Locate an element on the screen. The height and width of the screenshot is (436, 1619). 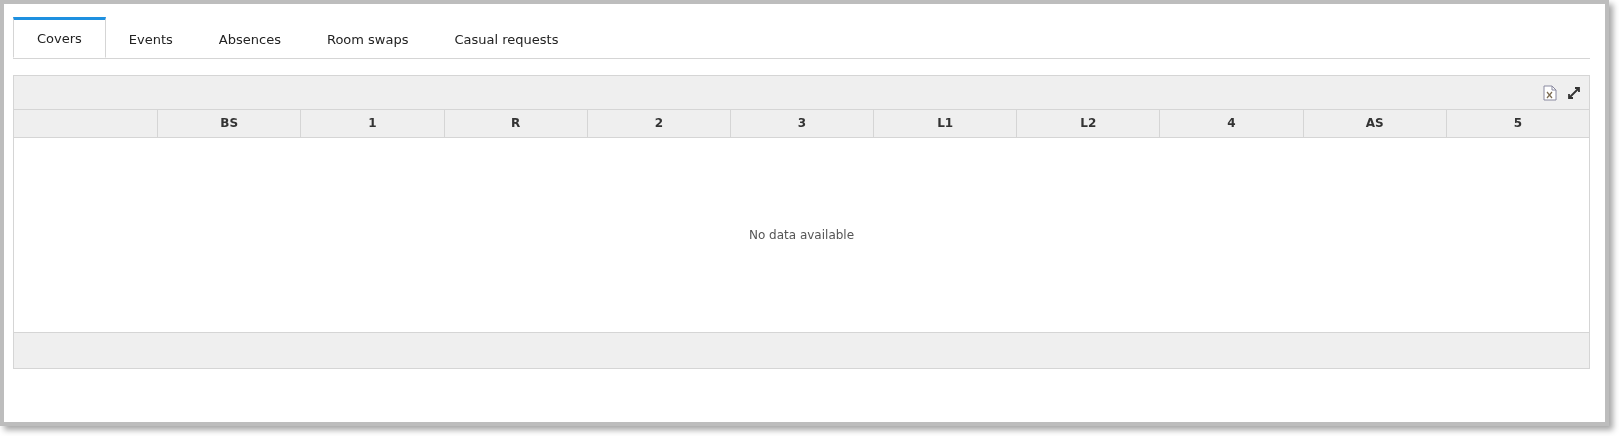
column-header: L2 is located at coordinates (1088, 123).